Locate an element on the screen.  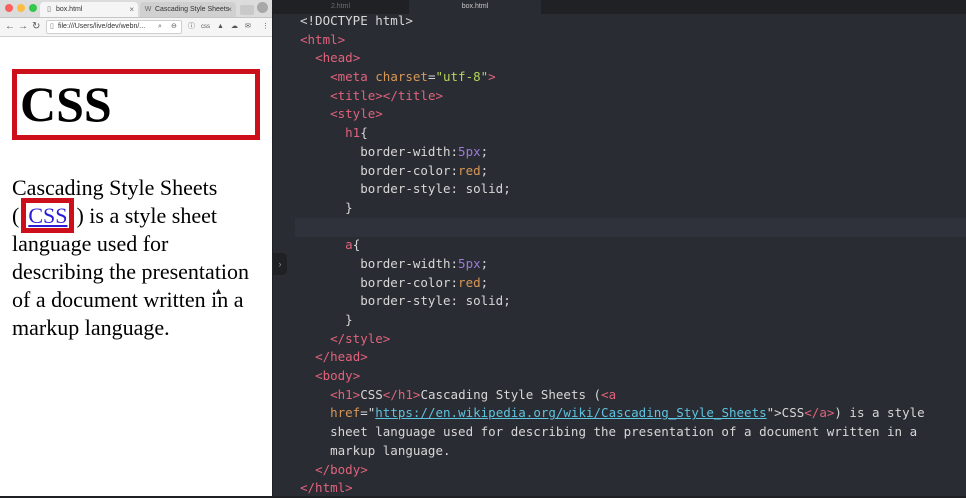
code-token: <body> is located at coordinates (338, 376).